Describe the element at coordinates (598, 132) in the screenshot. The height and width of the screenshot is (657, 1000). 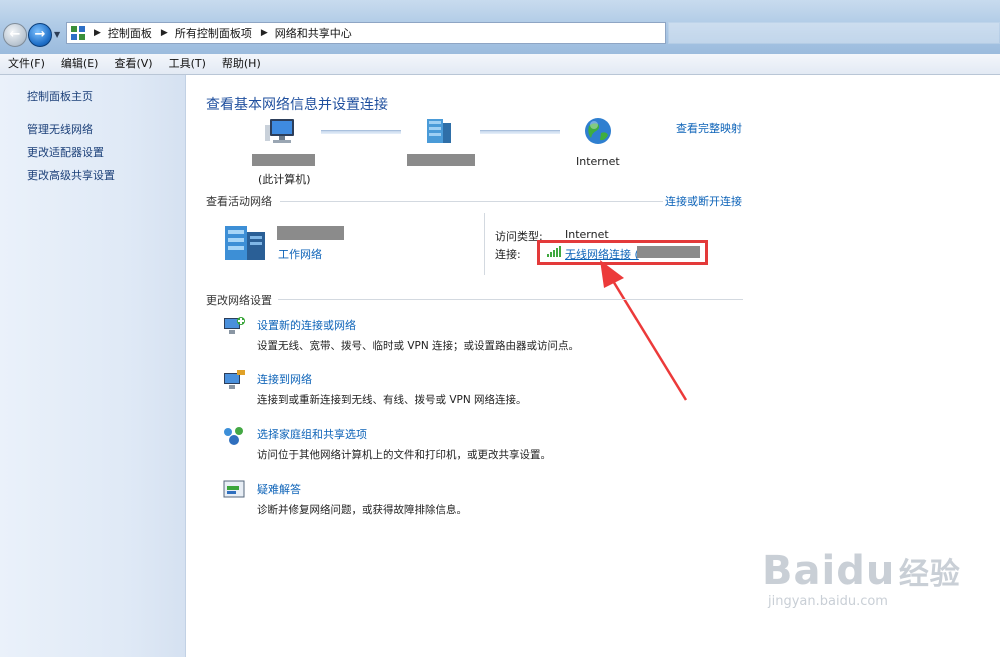
I see `globe-icon` at that location.